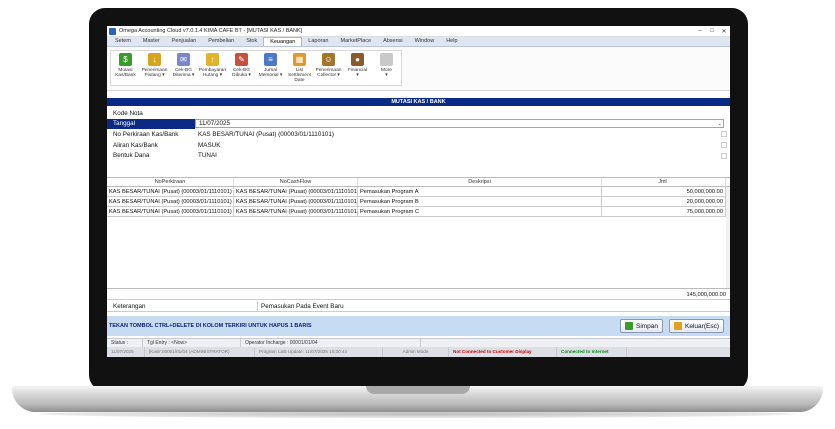 The width and height of the screenshot is (835, 429). Describe the element at coordinates (215, 124) in the screenshot. I see `tanggal-value: 11/07/2025` at that location.